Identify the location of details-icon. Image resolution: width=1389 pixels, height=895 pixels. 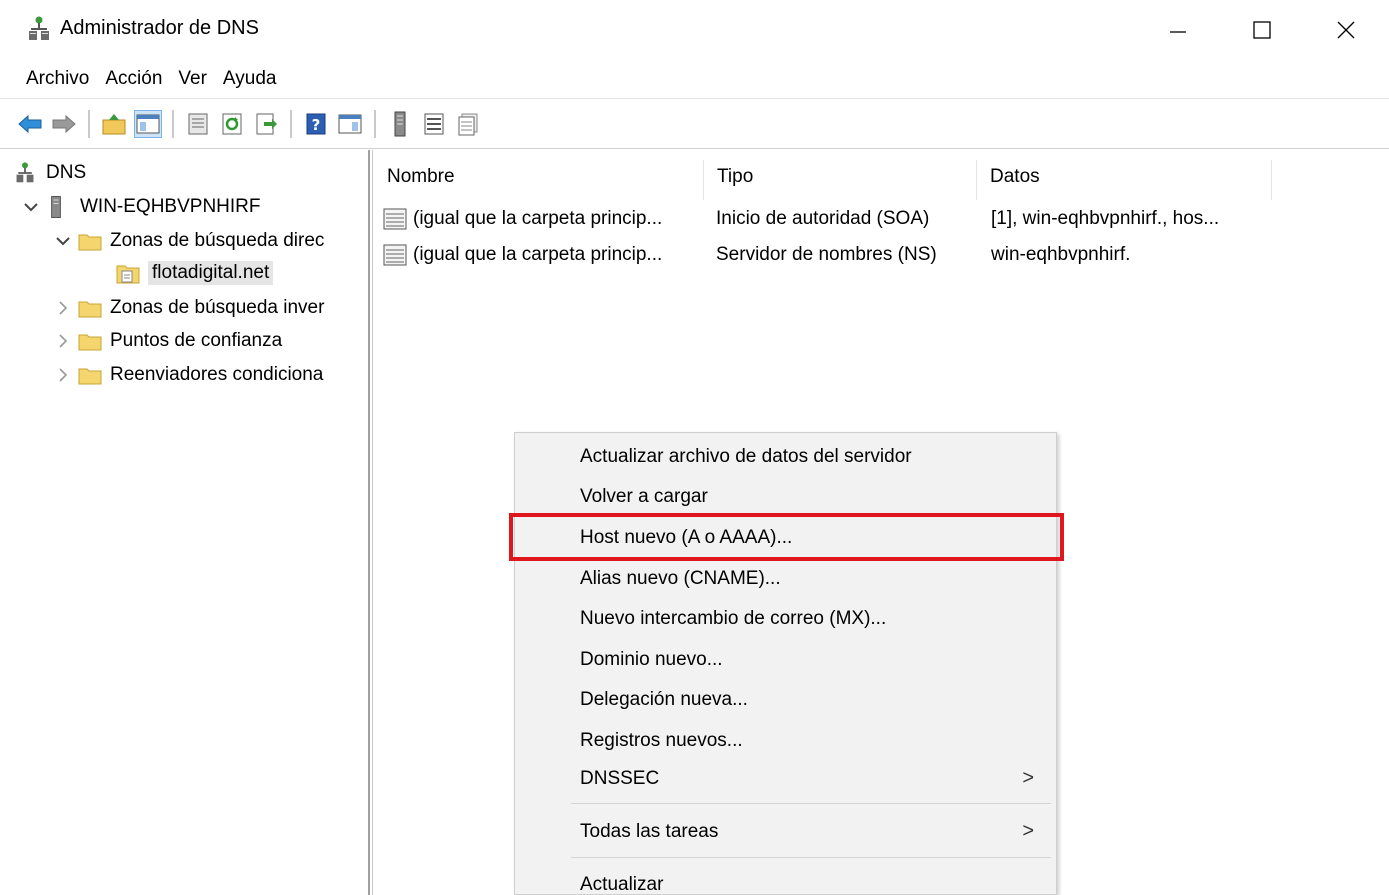
(468, 124).